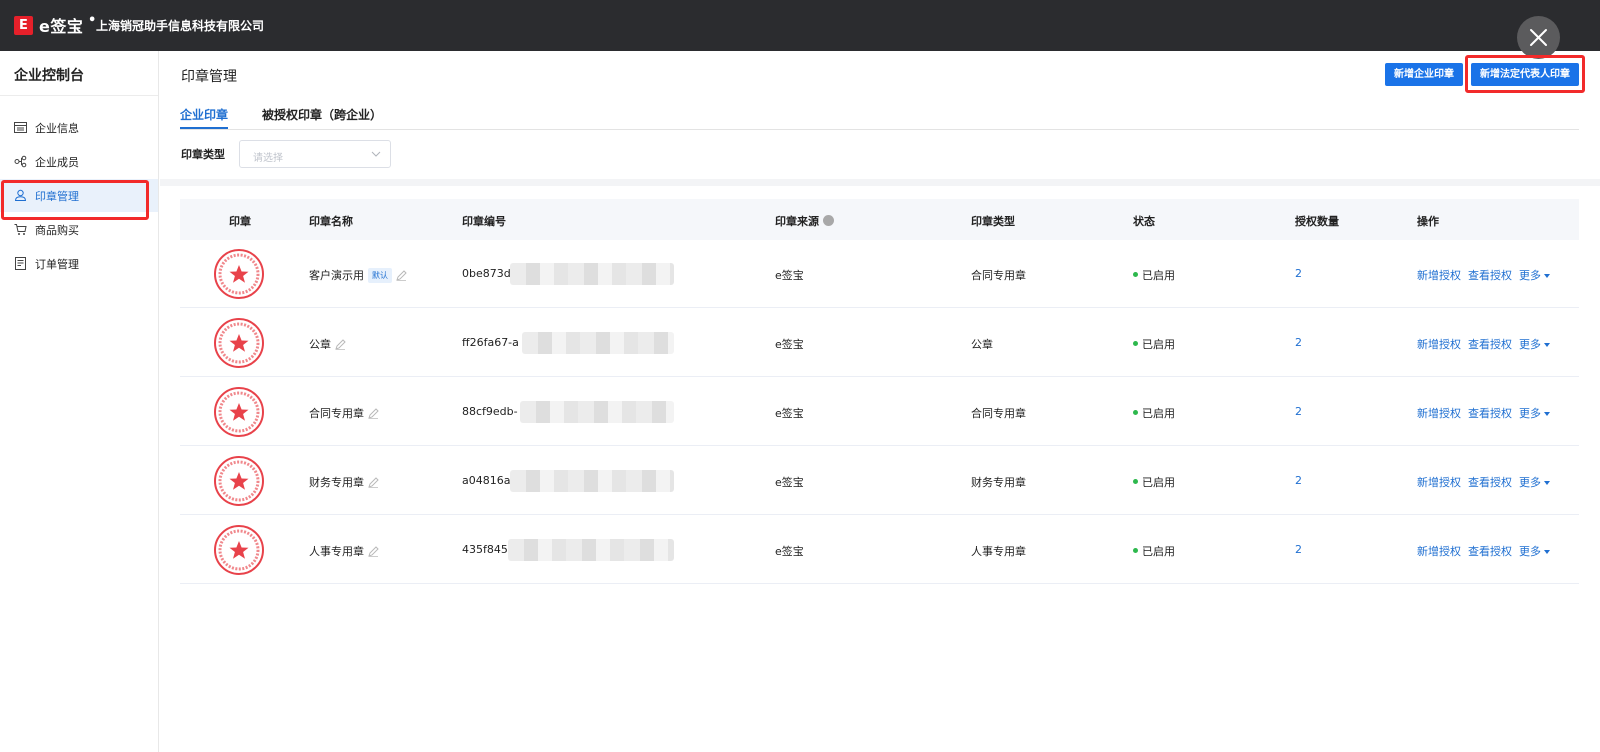  Describe the element at coordinates (828, 220) in the screenshot. I see `info-icon` at that location.